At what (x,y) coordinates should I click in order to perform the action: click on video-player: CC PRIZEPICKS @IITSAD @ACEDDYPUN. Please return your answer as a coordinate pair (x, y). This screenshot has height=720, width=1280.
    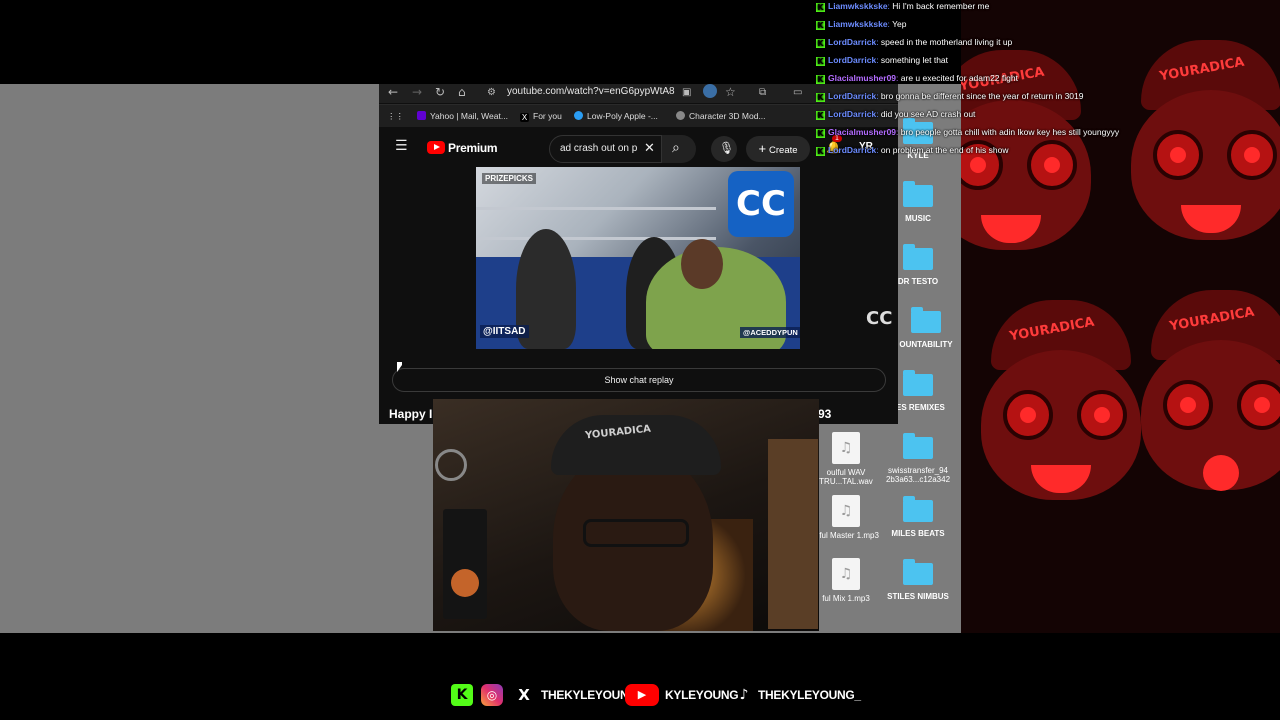
    Looking at the image, I should click on (638, 258).